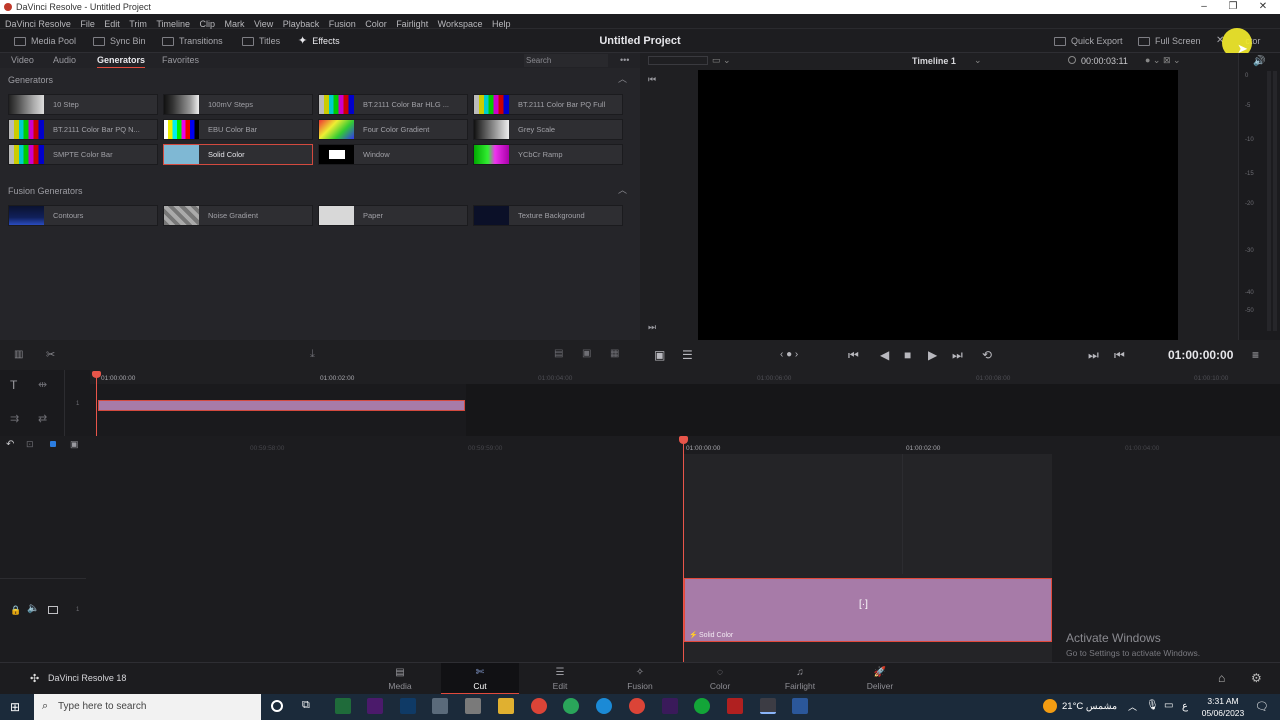 The width and height of the screenshot is (1280, 720). Describe the element at coordinates (15, 610) in the screenshot. I see `lock-icon: 🔒` at that location.